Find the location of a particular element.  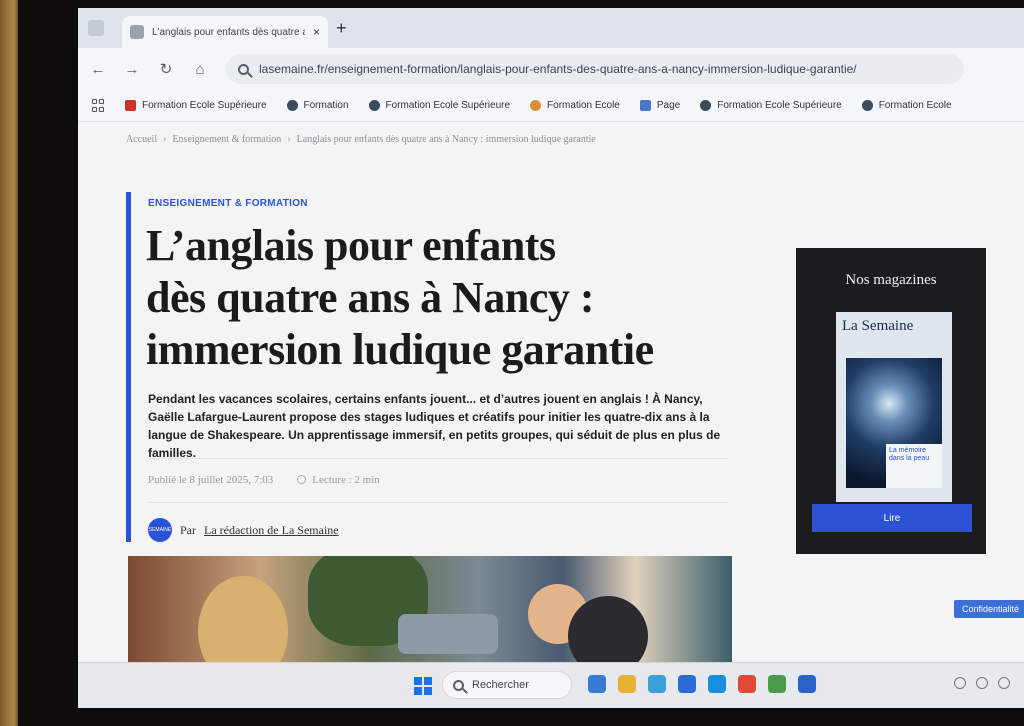

network-icon is located at coordinates (960, 683).